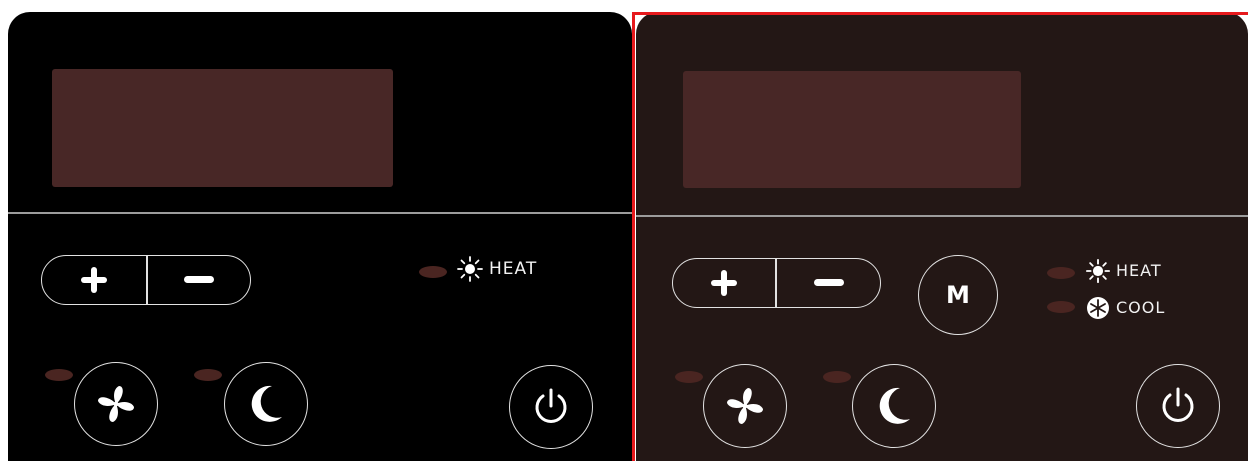 This screenshot has height=461, width=1250. What do you see at coordinates (1141, 307) in the screenshot?
I see `cool-label-text: COOL` at bounding box center [1141, 307].